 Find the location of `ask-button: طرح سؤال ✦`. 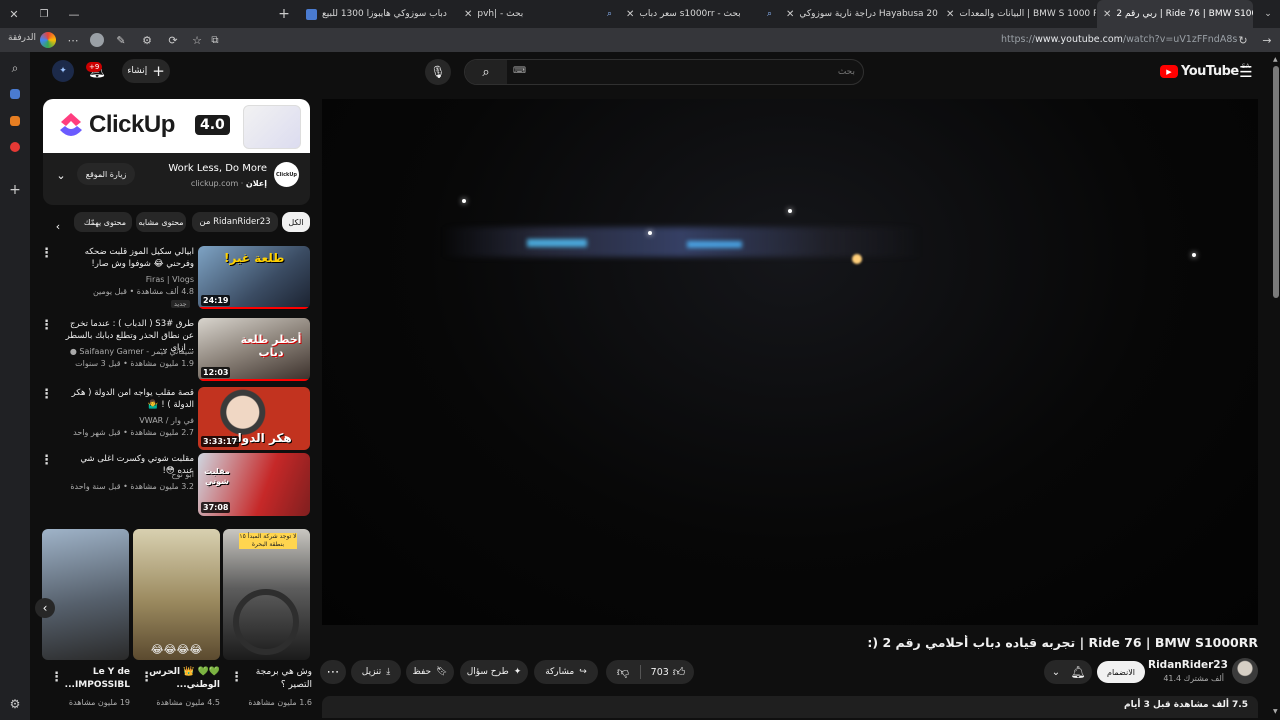

ask-button: طرح سؤال ✦ is located at coordinates (494, 672).